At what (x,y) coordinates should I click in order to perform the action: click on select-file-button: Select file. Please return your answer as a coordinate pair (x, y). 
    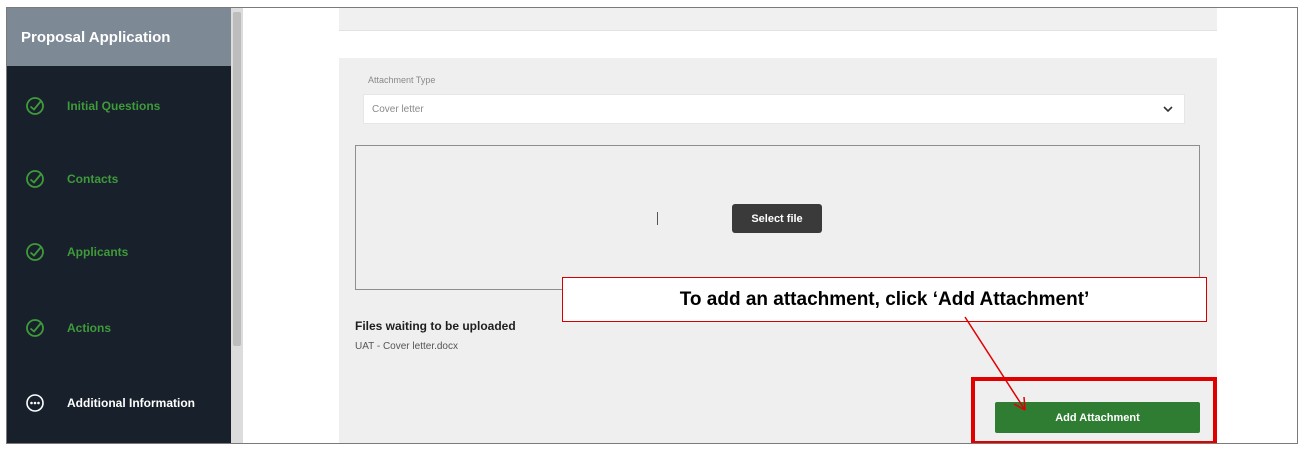
    Looking at the image, I should click on (777, 218).